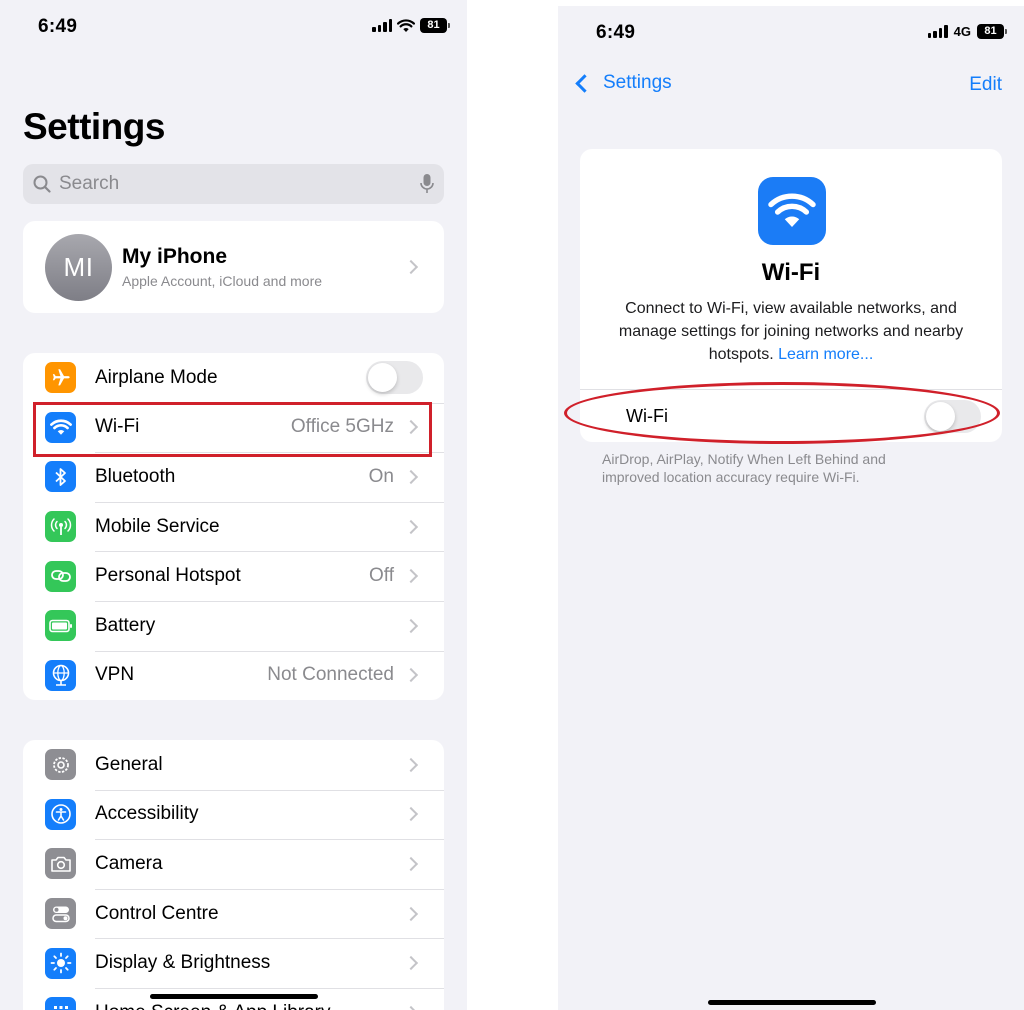 This screenshot has height=1010, width=1024. What do you see at coordinates (115, 675) in the screenshot?
I see `settings-row-label: VPN` at bounding box center [115, 675].